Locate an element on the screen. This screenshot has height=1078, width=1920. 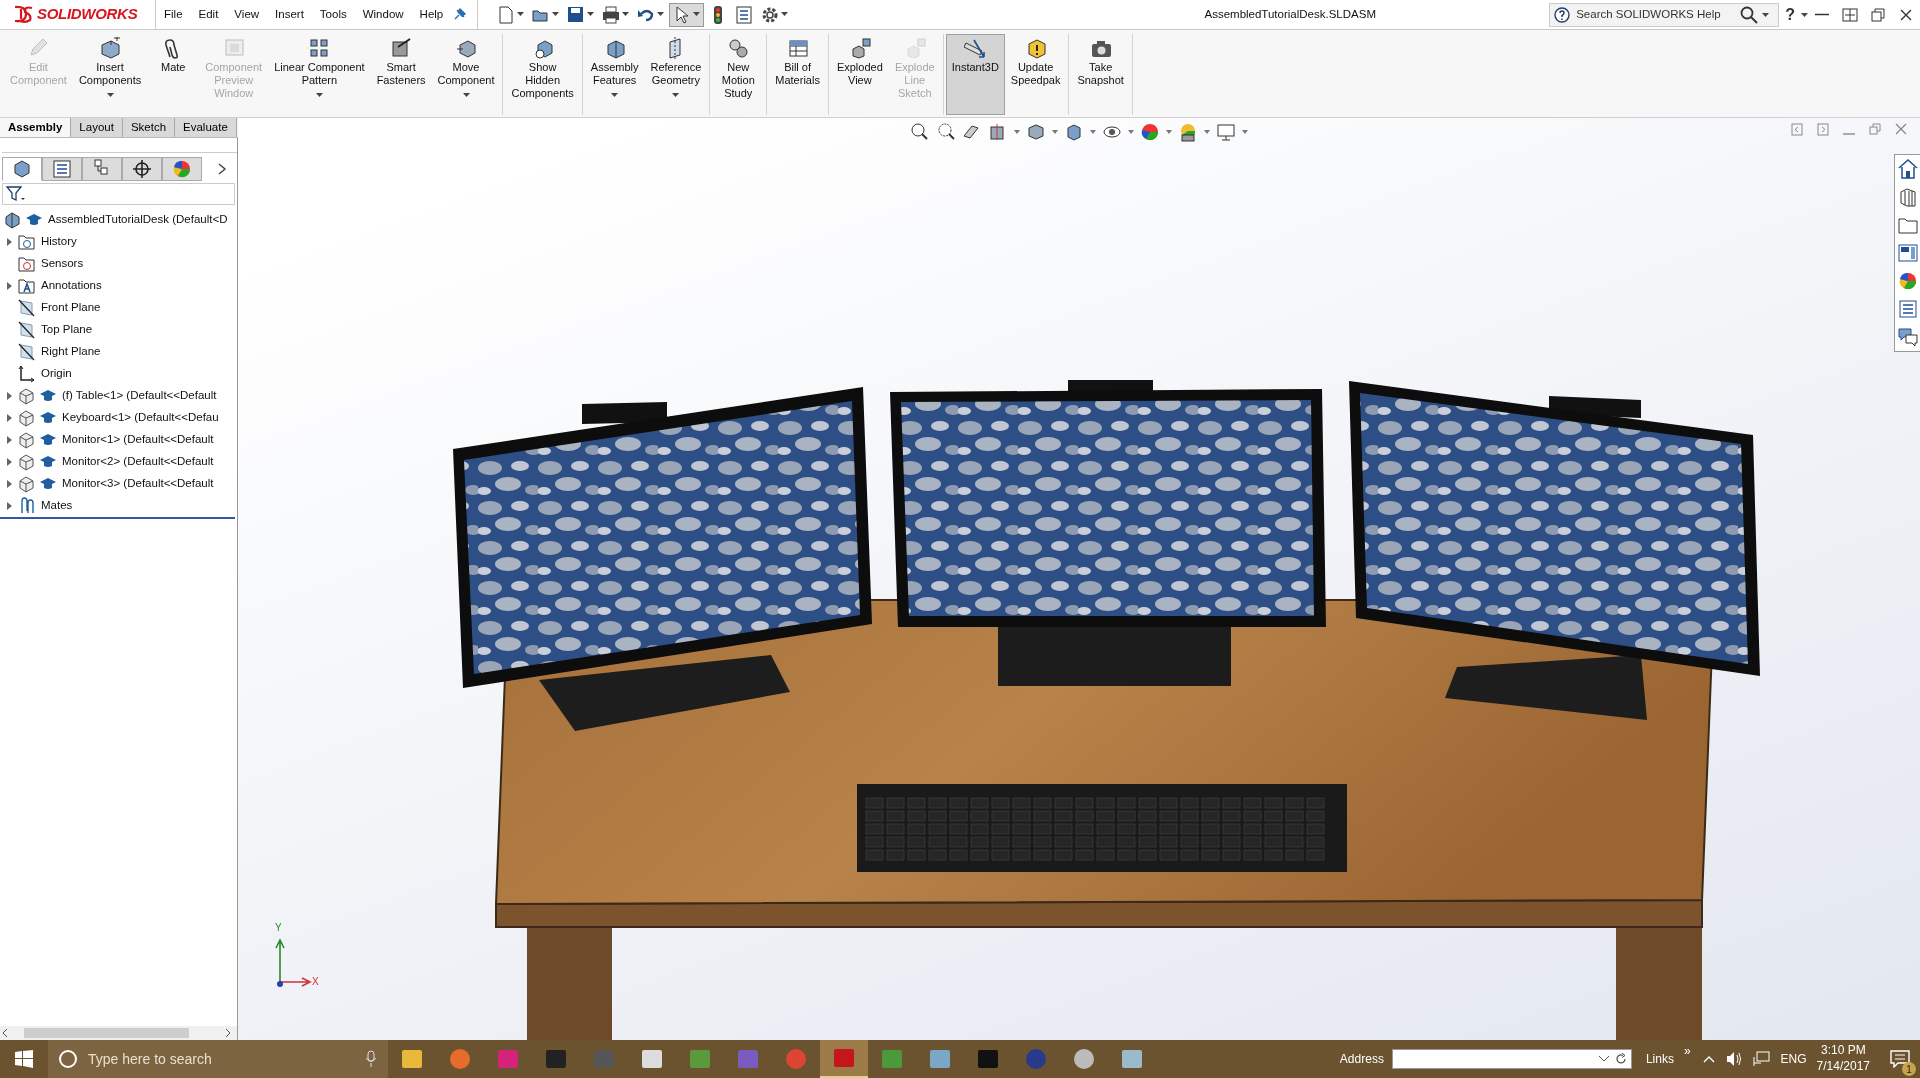
taskbar-search-box: Type here to search is located at coordinates (218, 1059).